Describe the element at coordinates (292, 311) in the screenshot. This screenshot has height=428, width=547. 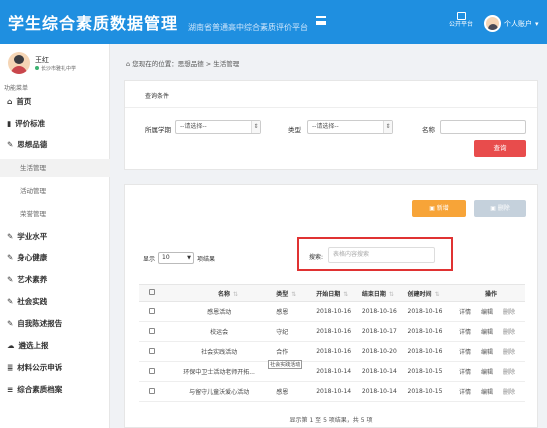
I see `cell-type: 感恩` at that location.